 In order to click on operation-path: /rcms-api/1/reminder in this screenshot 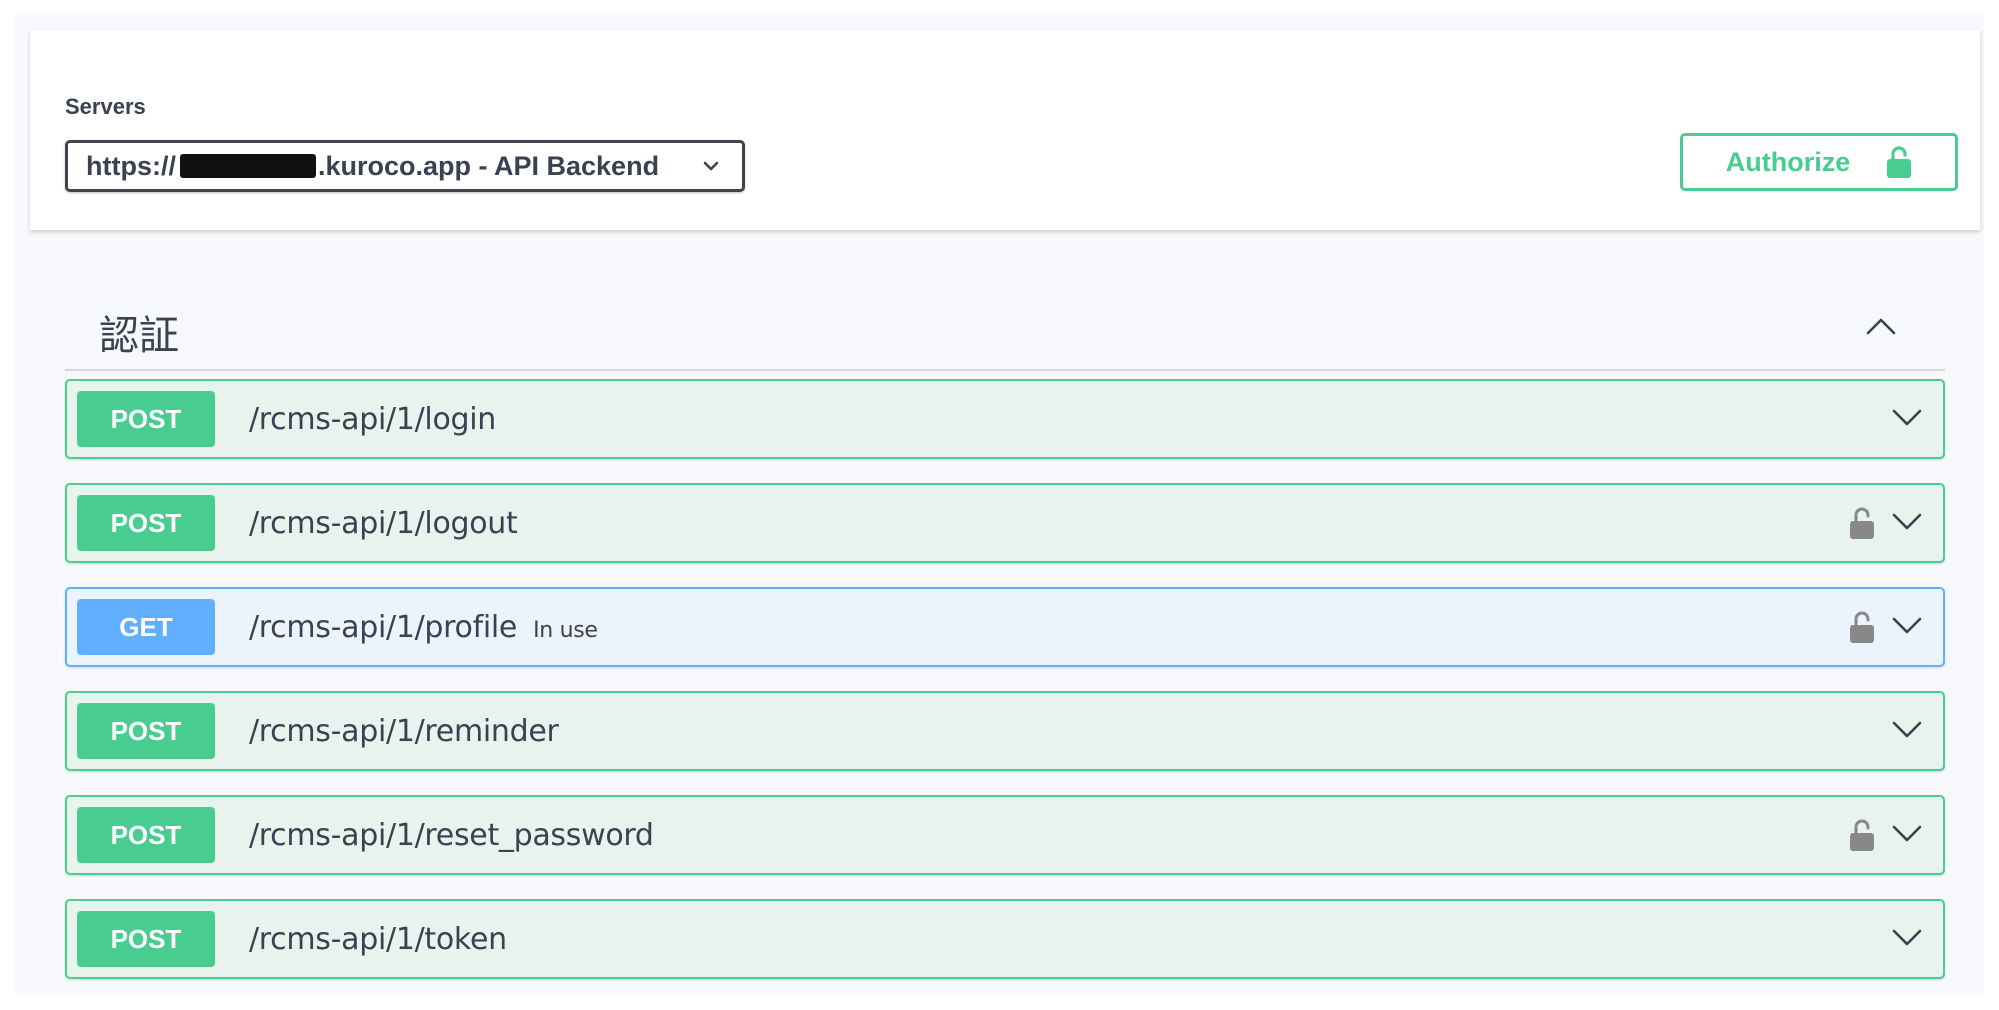, I will do `click(404, 731)`.